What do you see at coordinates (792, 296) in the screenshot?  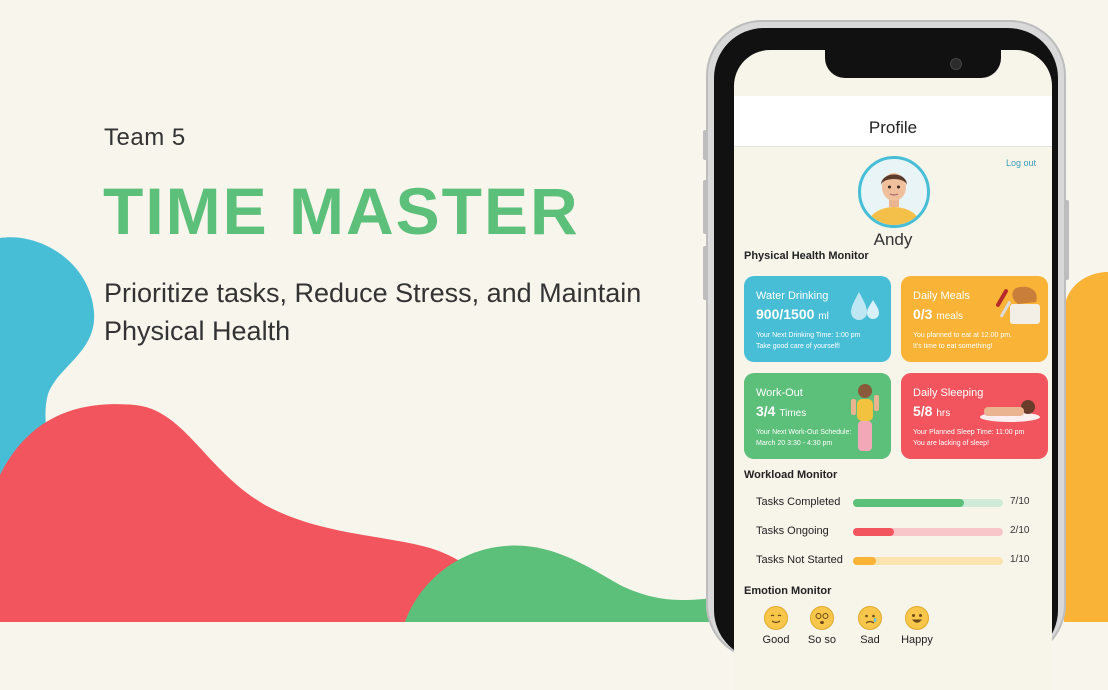 I see `card-title: Water Drinking` at bounding box center [792, 296].